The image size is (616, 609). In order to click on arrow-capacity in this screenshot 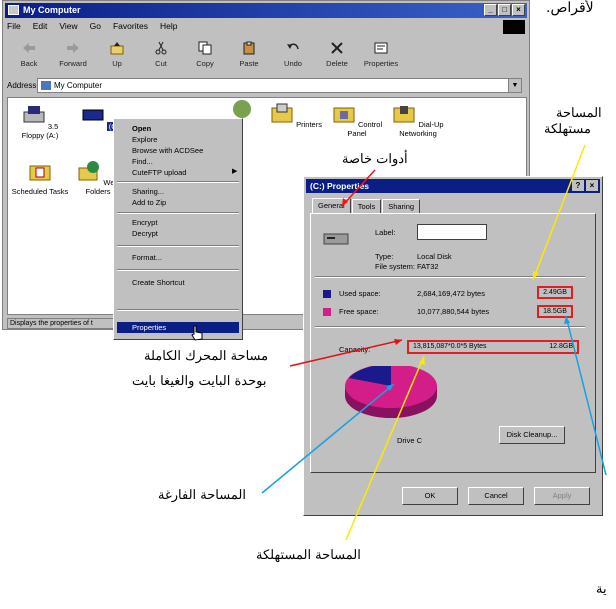, I will do `click(346, 353)`.